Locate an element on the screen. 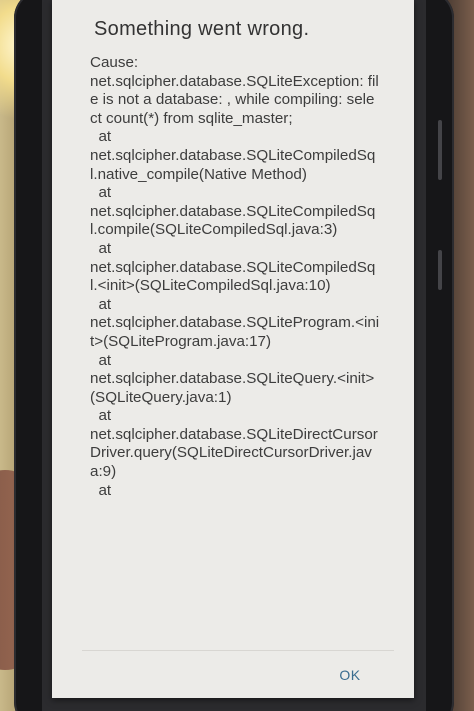 This screenshot has height=711, width=474. ok-button: OK is located at coordinates (350, 675).